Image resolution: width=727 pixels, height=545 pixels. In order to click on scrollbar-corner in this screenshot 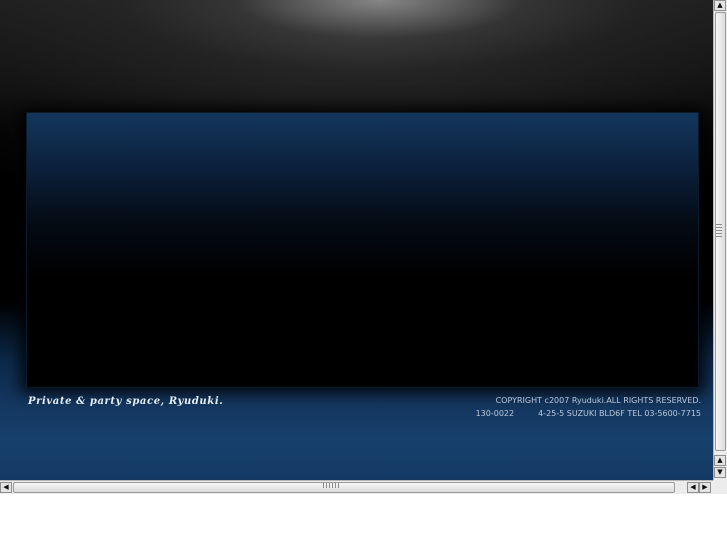, I will do `click(720, 487)`.